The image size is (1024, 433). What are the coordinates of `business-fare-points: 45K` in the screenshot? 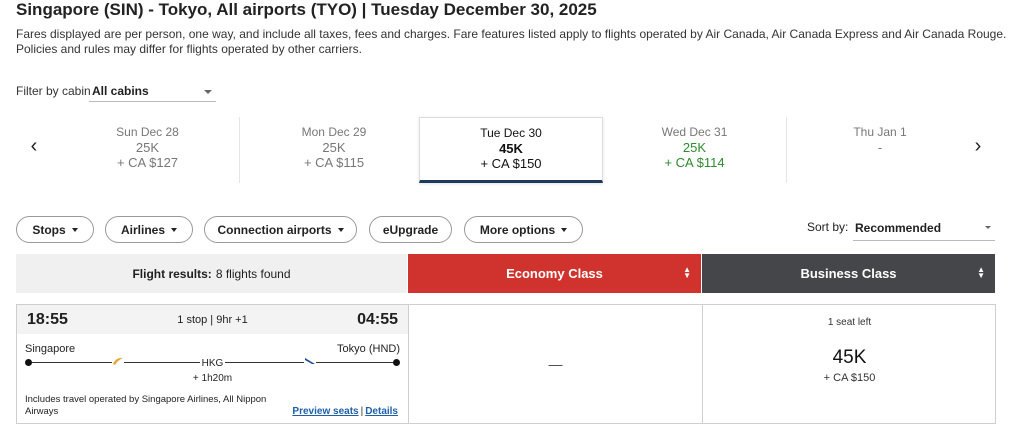 It's located at (849, 357).